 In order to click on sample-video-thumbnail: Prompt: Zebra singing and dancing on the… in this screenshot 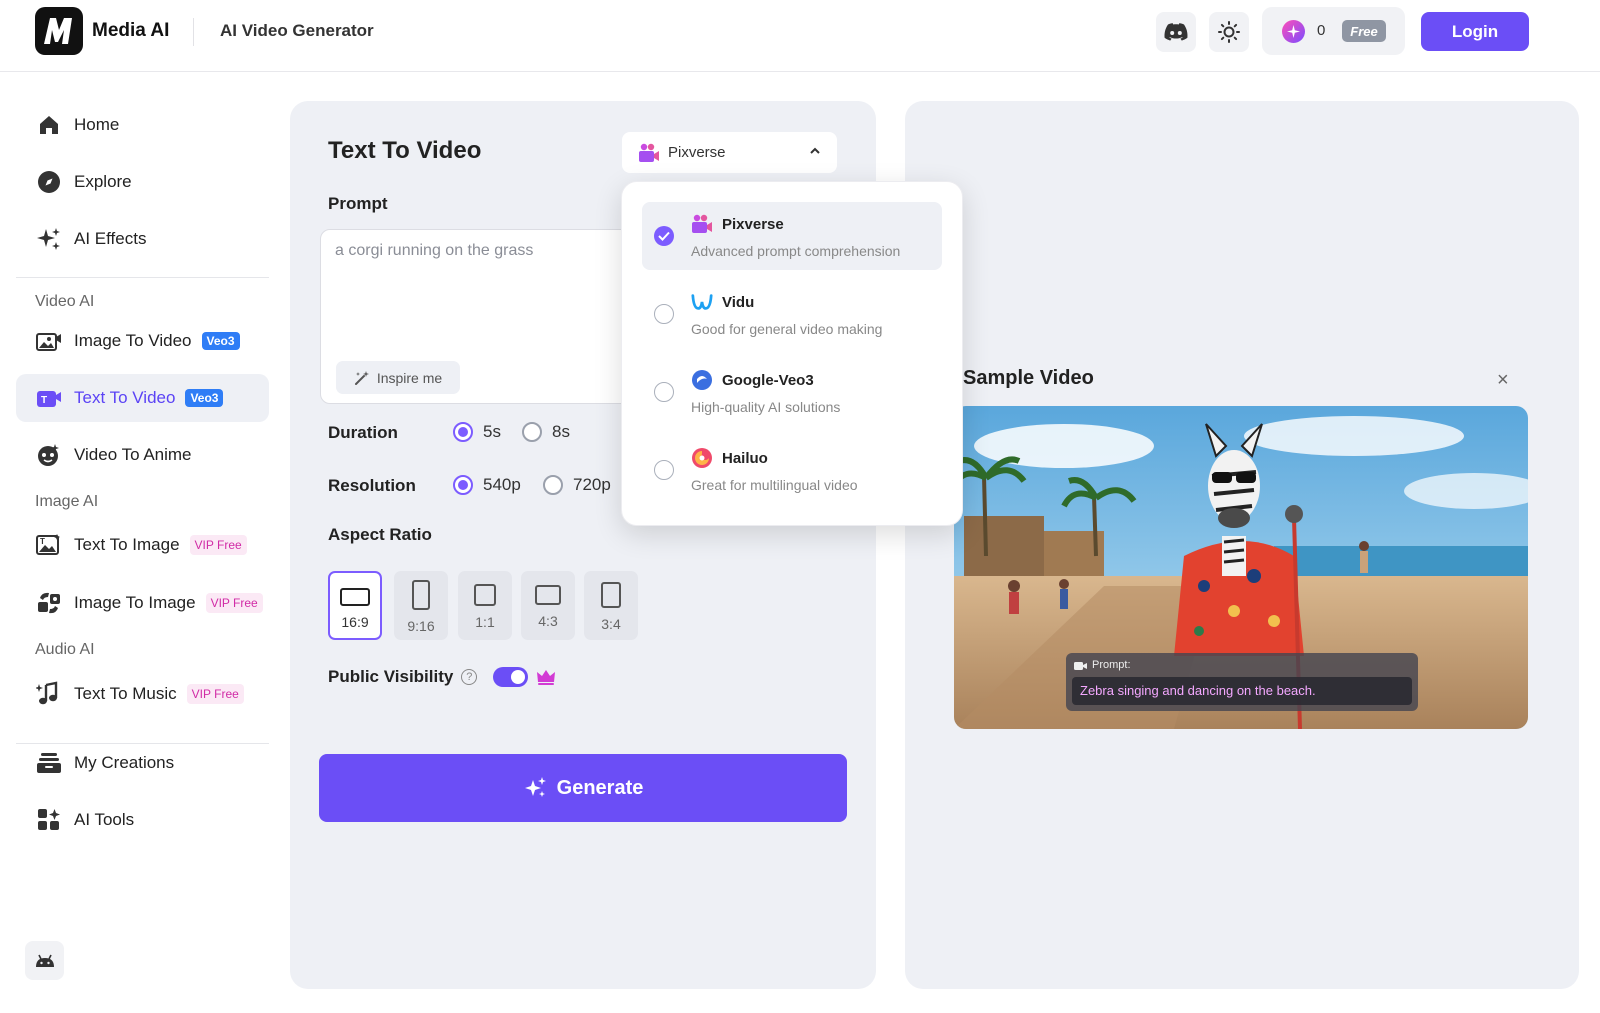, I will do `click(1241, 567)`.